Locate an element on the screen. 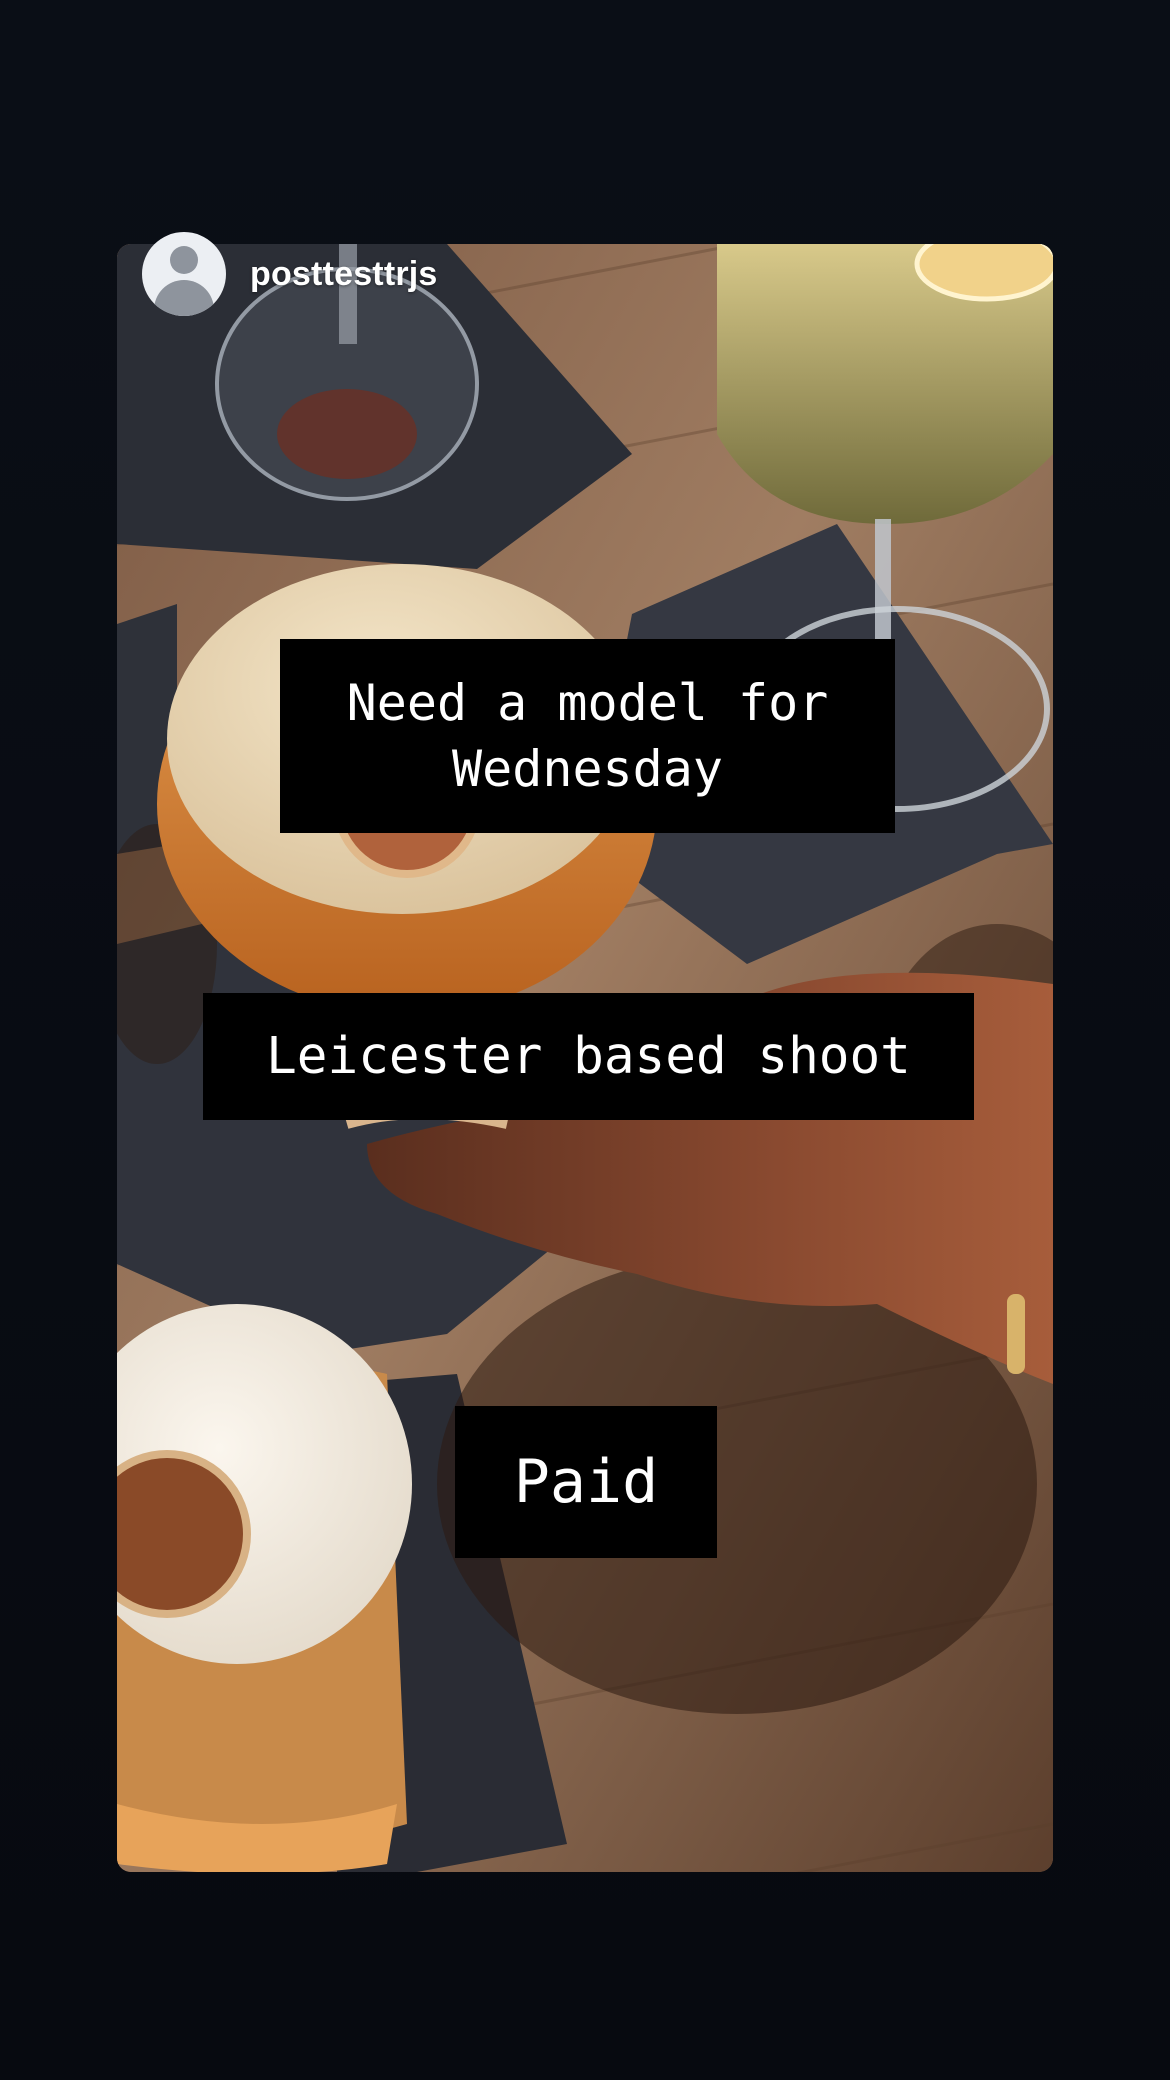 Image resolution: width=1170 pixels, height=2080 pixels. username-label: posttesttrjs is located at coordinates (344, 274).